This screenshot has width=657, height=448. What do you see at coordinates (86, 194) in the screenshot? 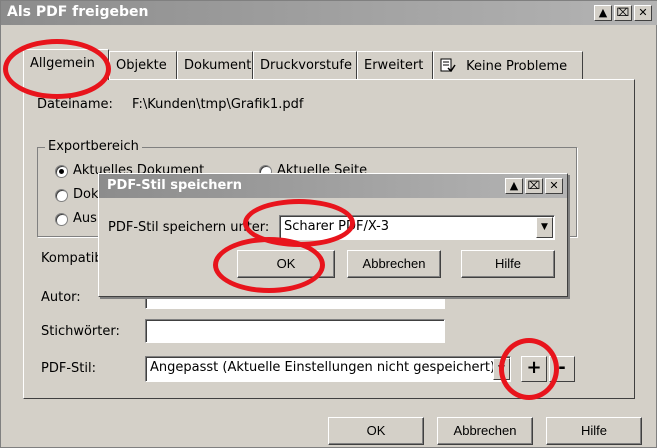
I see `radio-documents-label: Dok` at bounding box center [86, 194].